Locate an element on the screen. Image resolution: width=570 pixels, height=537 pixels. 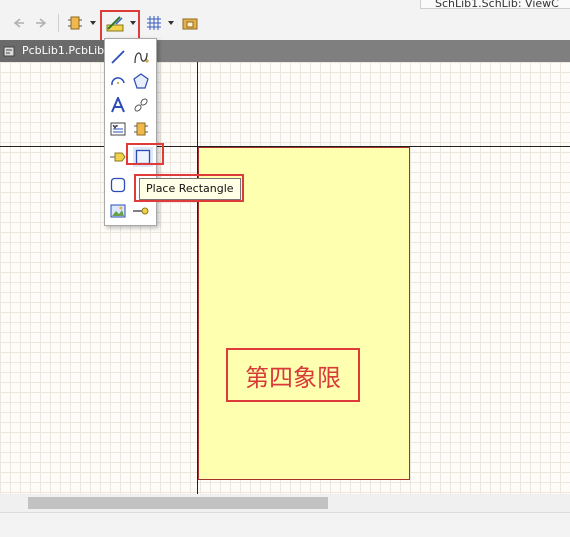
document-tab-bar: PcbLib1.PcbLib is located at coordinates (285, 51).